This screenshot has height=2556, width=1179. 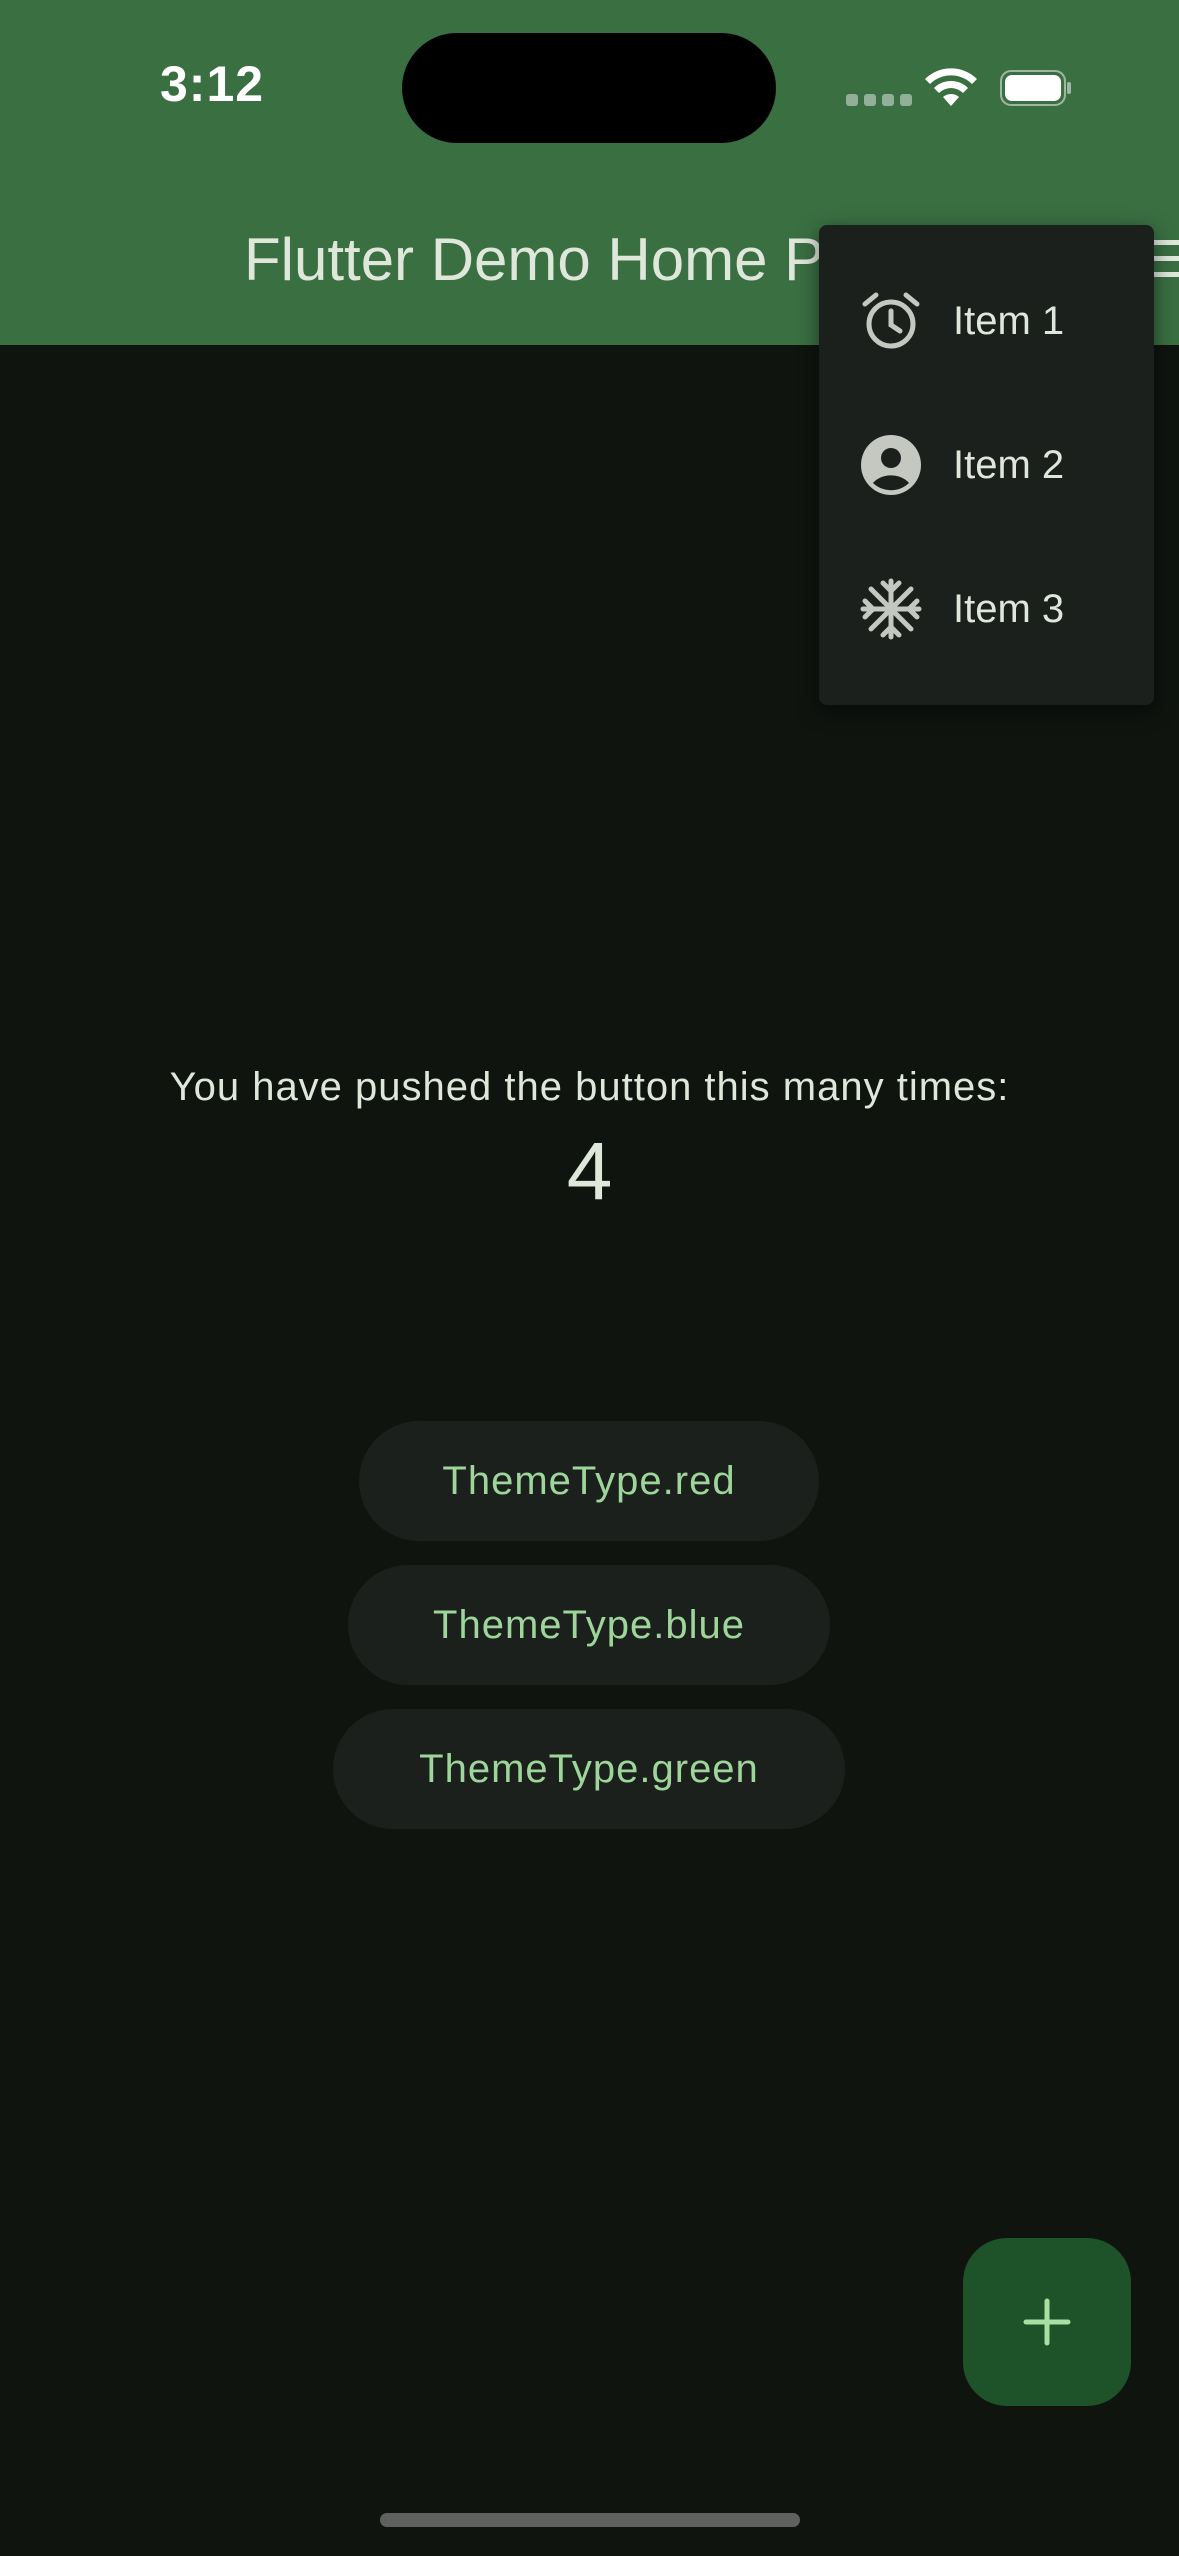 I want to click on add-icon, so click(x=1047, y=2322).